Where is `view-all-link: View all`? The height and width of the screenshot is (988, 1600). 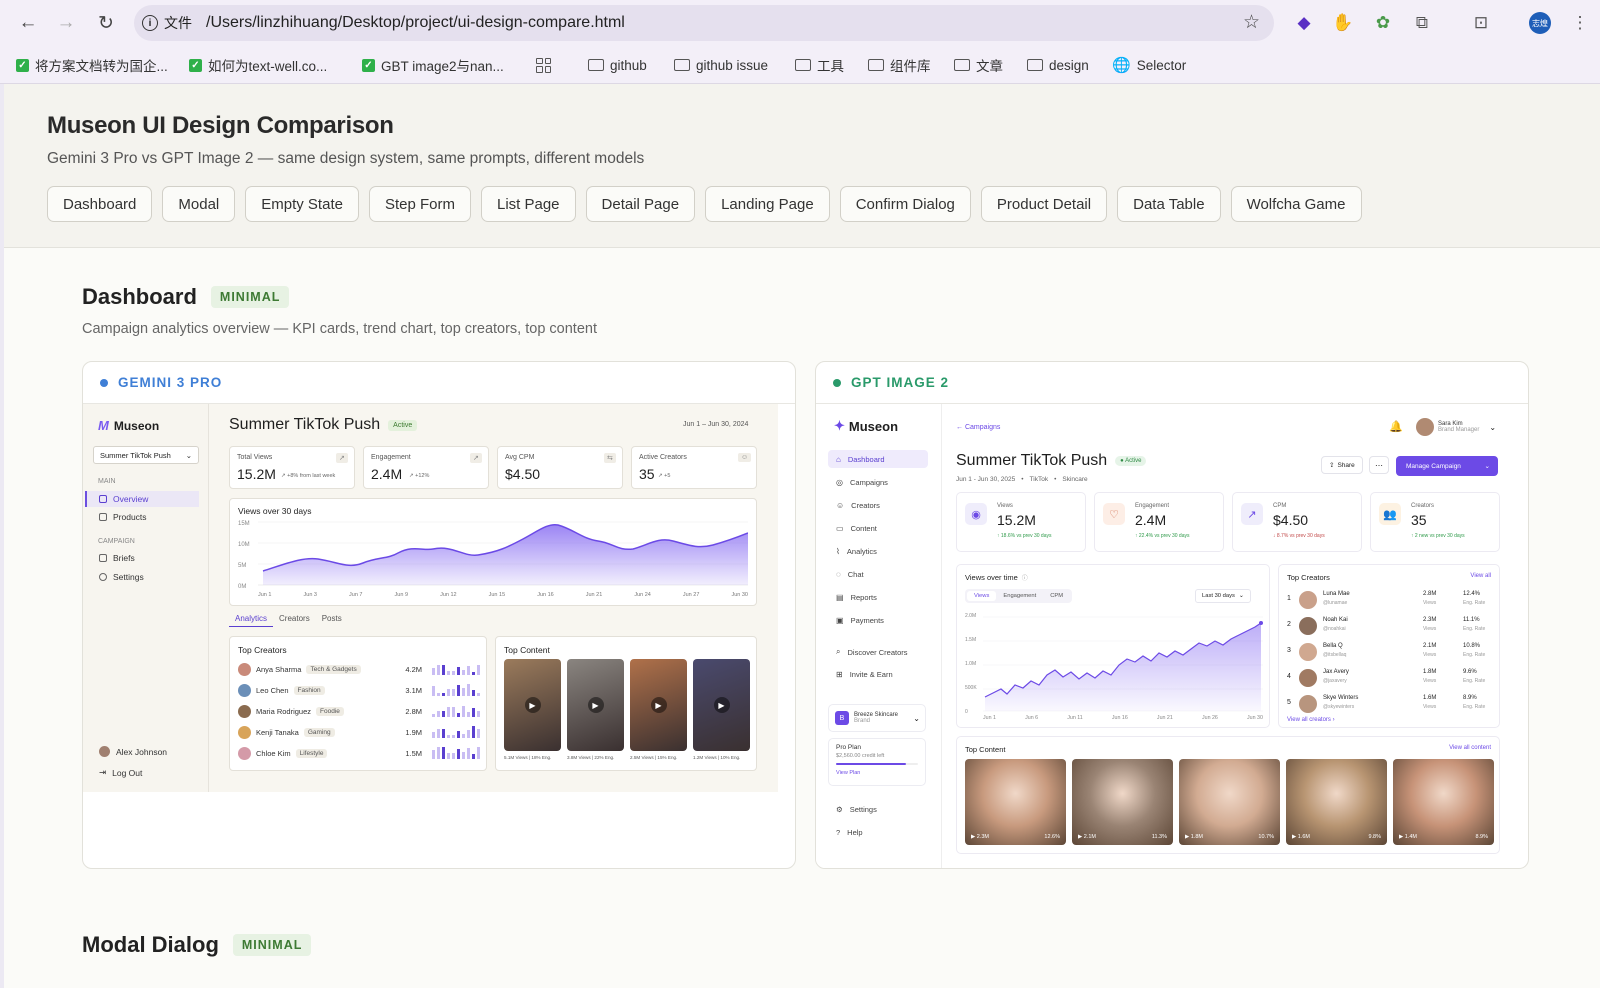
view-all-link: View all is located at coordinates (1480, 576).